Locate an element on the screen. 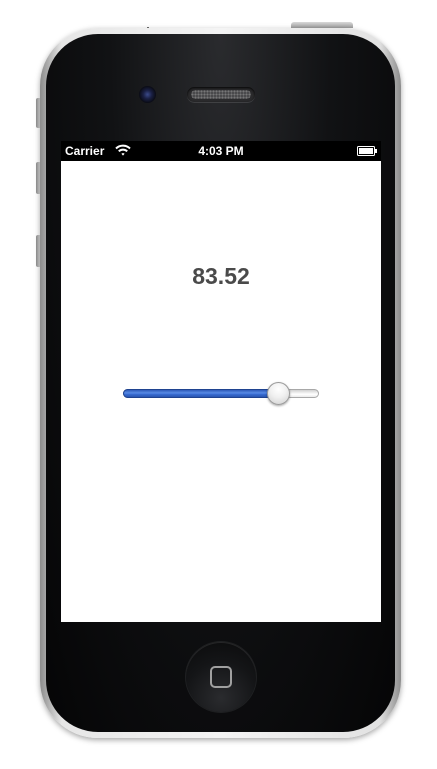  battery-icon is located at coordinates (367, 151).